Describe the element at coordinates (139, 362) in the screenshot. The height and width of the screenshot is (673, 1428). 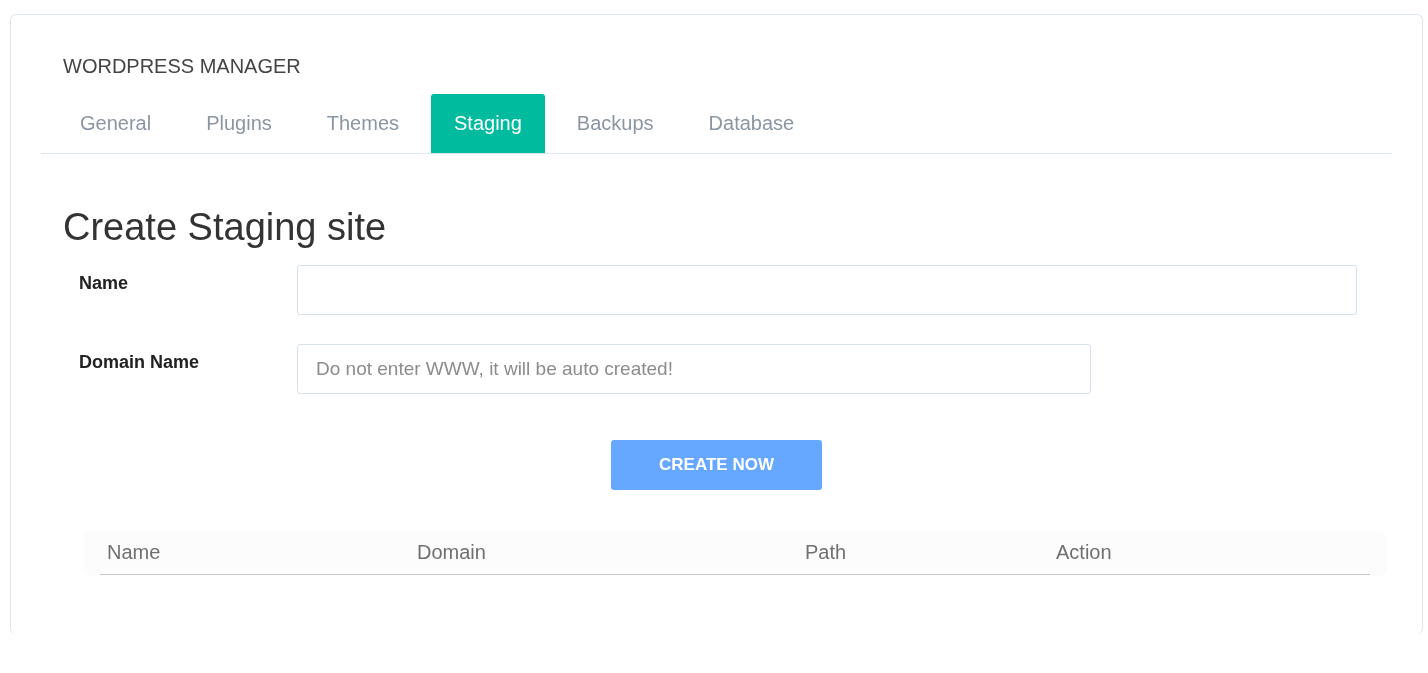
I see `field-label: Domain Name` at that location.